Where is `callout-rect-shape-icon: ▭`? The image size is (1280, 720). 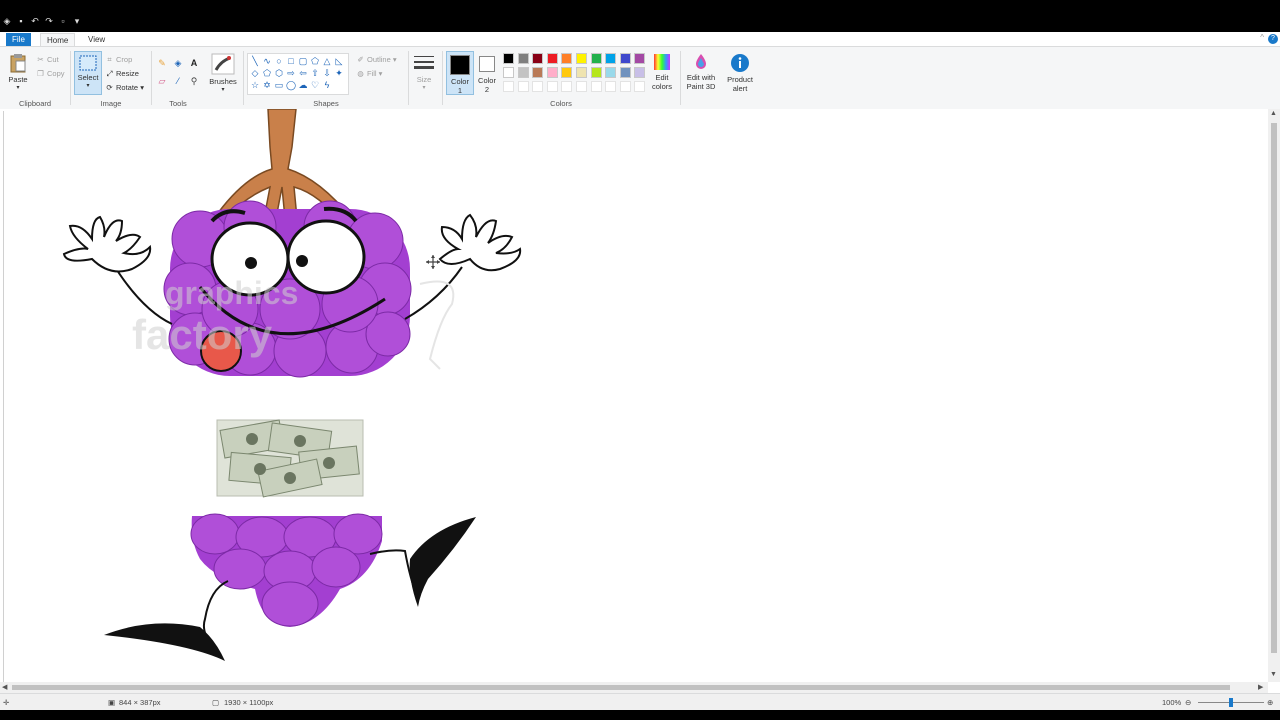
callout-rect-shape-icon: ▭ is located at coordinates (279, 85).